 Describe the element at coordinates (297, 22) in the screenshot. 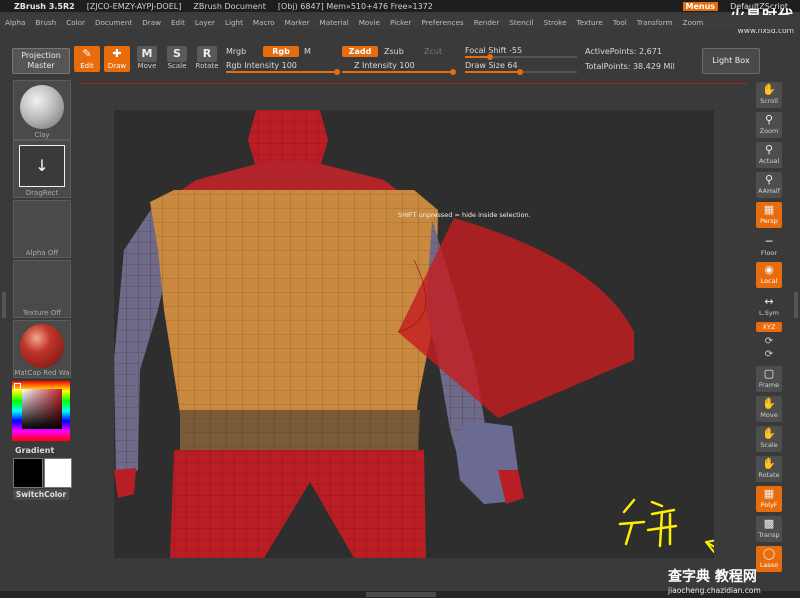

I see `menu-marker: Marker` at that location.